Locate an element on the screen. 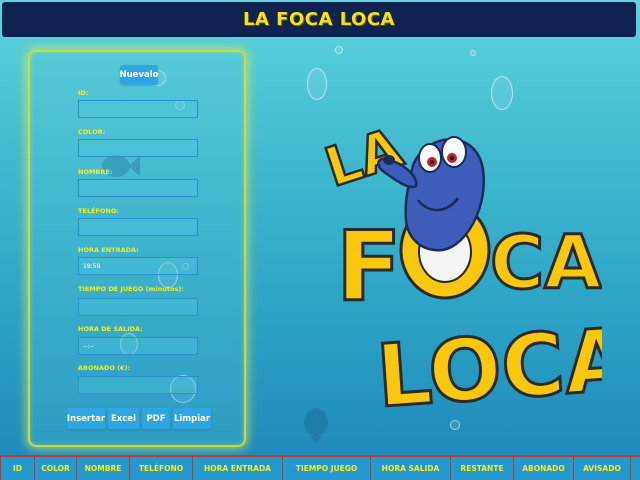 This screenshot has width=640, height=480. logo-text-ca: CA is located at coordinates (546, 263).